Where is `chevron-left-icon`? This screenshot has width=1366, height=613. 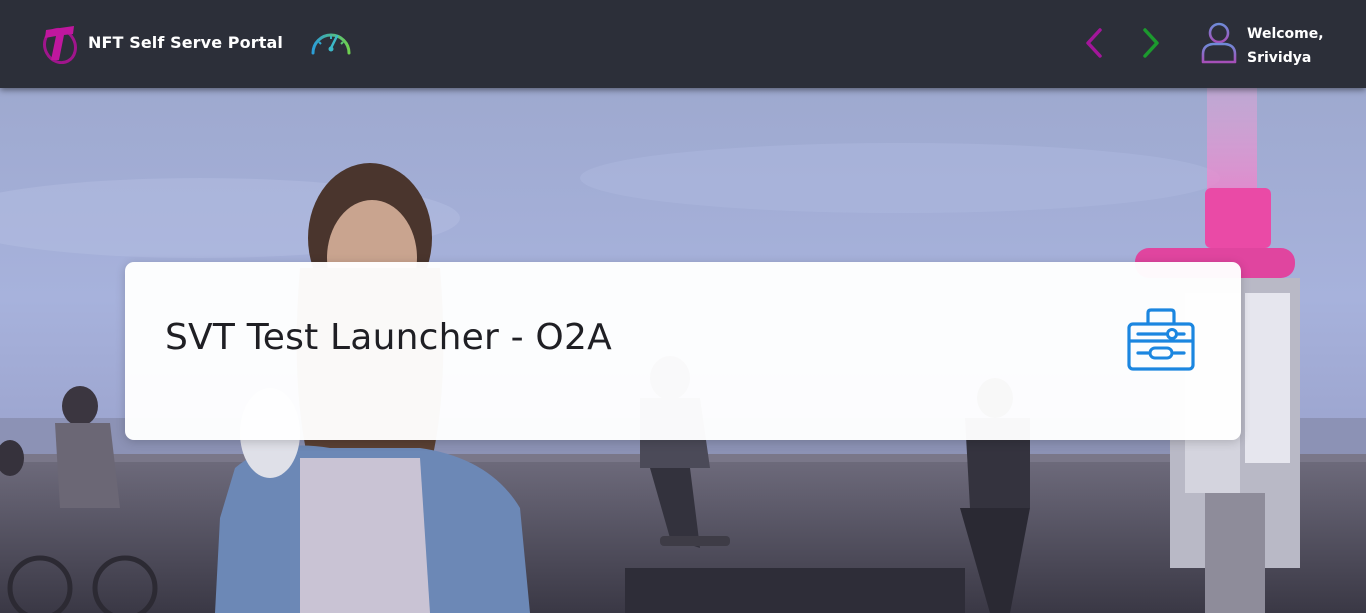
chevron-left-icon is located at coordinates (1094, 43).